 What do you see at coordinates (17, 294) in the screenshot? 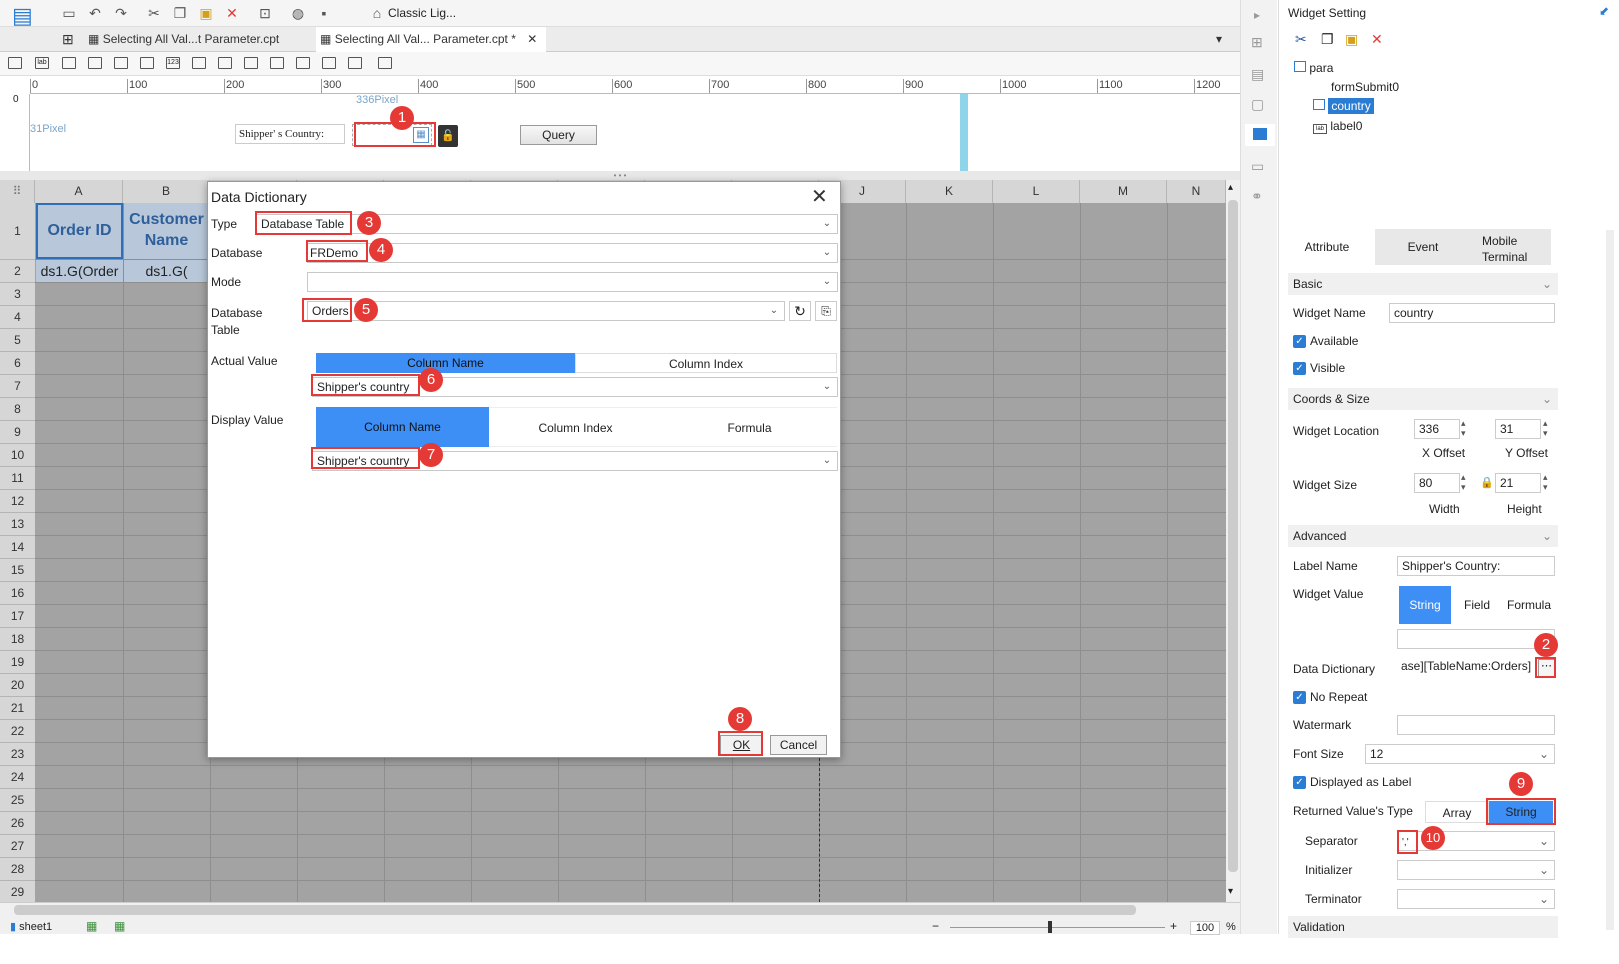
I see `row-header: 3` at bounding box center [17, 294].